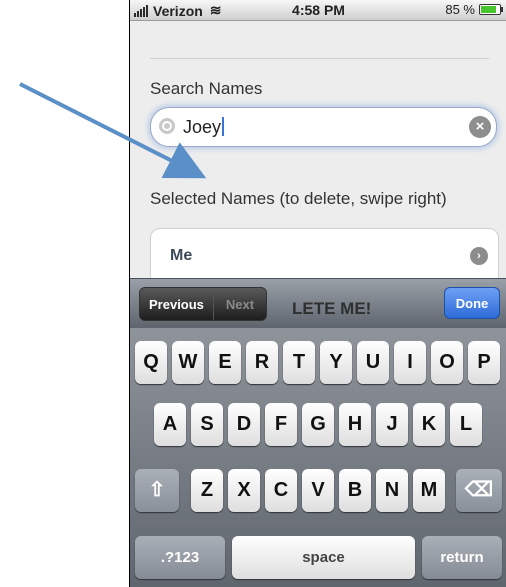  What do you see at coordinates (262, 362) in the screenshot?
I see `key-r: R` at bounding box center [262, 362].